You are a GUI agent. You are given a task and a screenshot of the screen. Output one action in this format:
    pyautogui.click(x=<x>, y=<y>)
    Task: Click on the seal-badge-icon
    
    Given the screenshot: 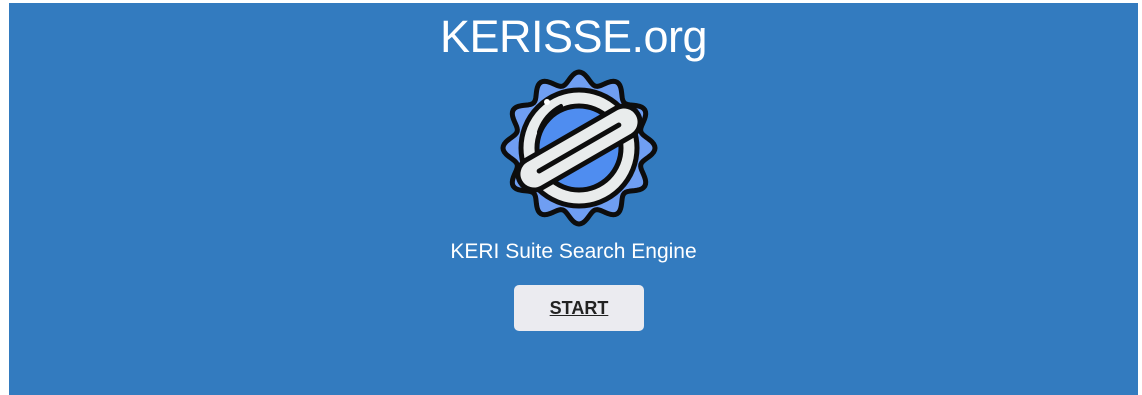 What is the action you would take?
    pyautogui.click(x=579, y=148)
    